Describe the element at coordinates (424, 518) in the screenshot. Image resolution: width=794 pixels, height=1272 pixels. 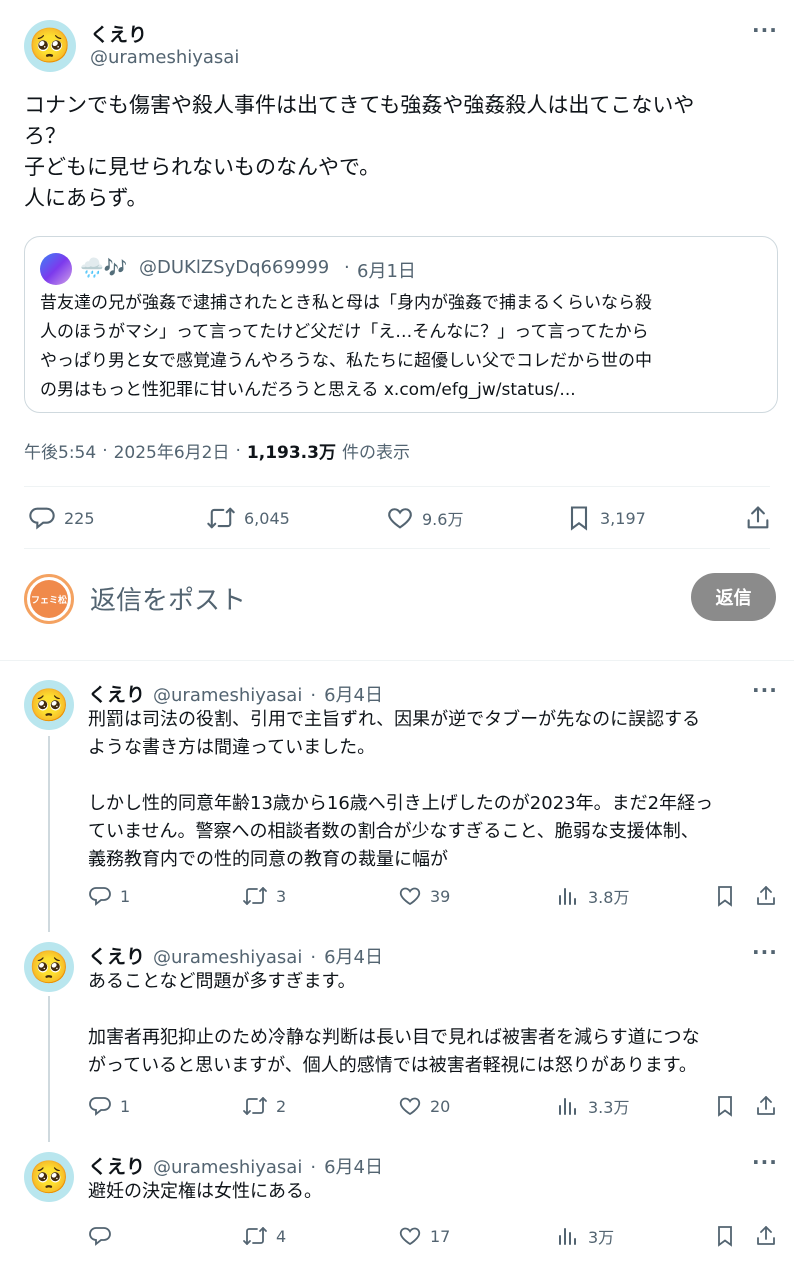
I see `like-action: 9.6万` at that location.